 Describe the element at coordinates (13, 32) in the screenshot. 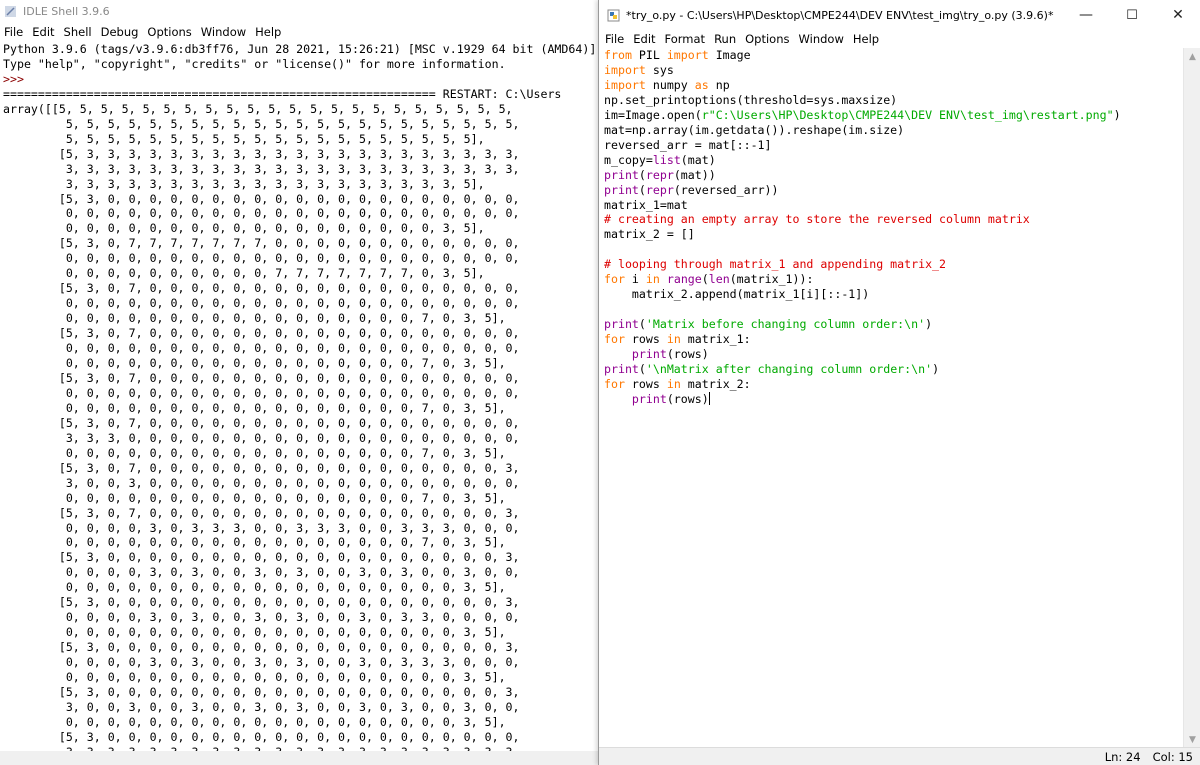

I see `shell-menu-file: File` at that location.